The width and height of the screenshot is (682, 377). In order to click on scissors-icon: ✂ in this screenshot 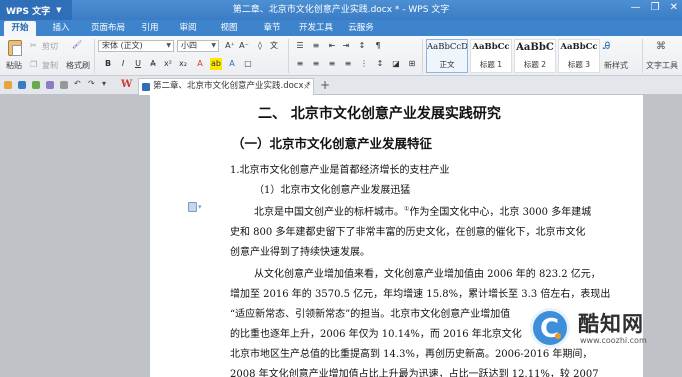, I will do `click(33, 45)`.